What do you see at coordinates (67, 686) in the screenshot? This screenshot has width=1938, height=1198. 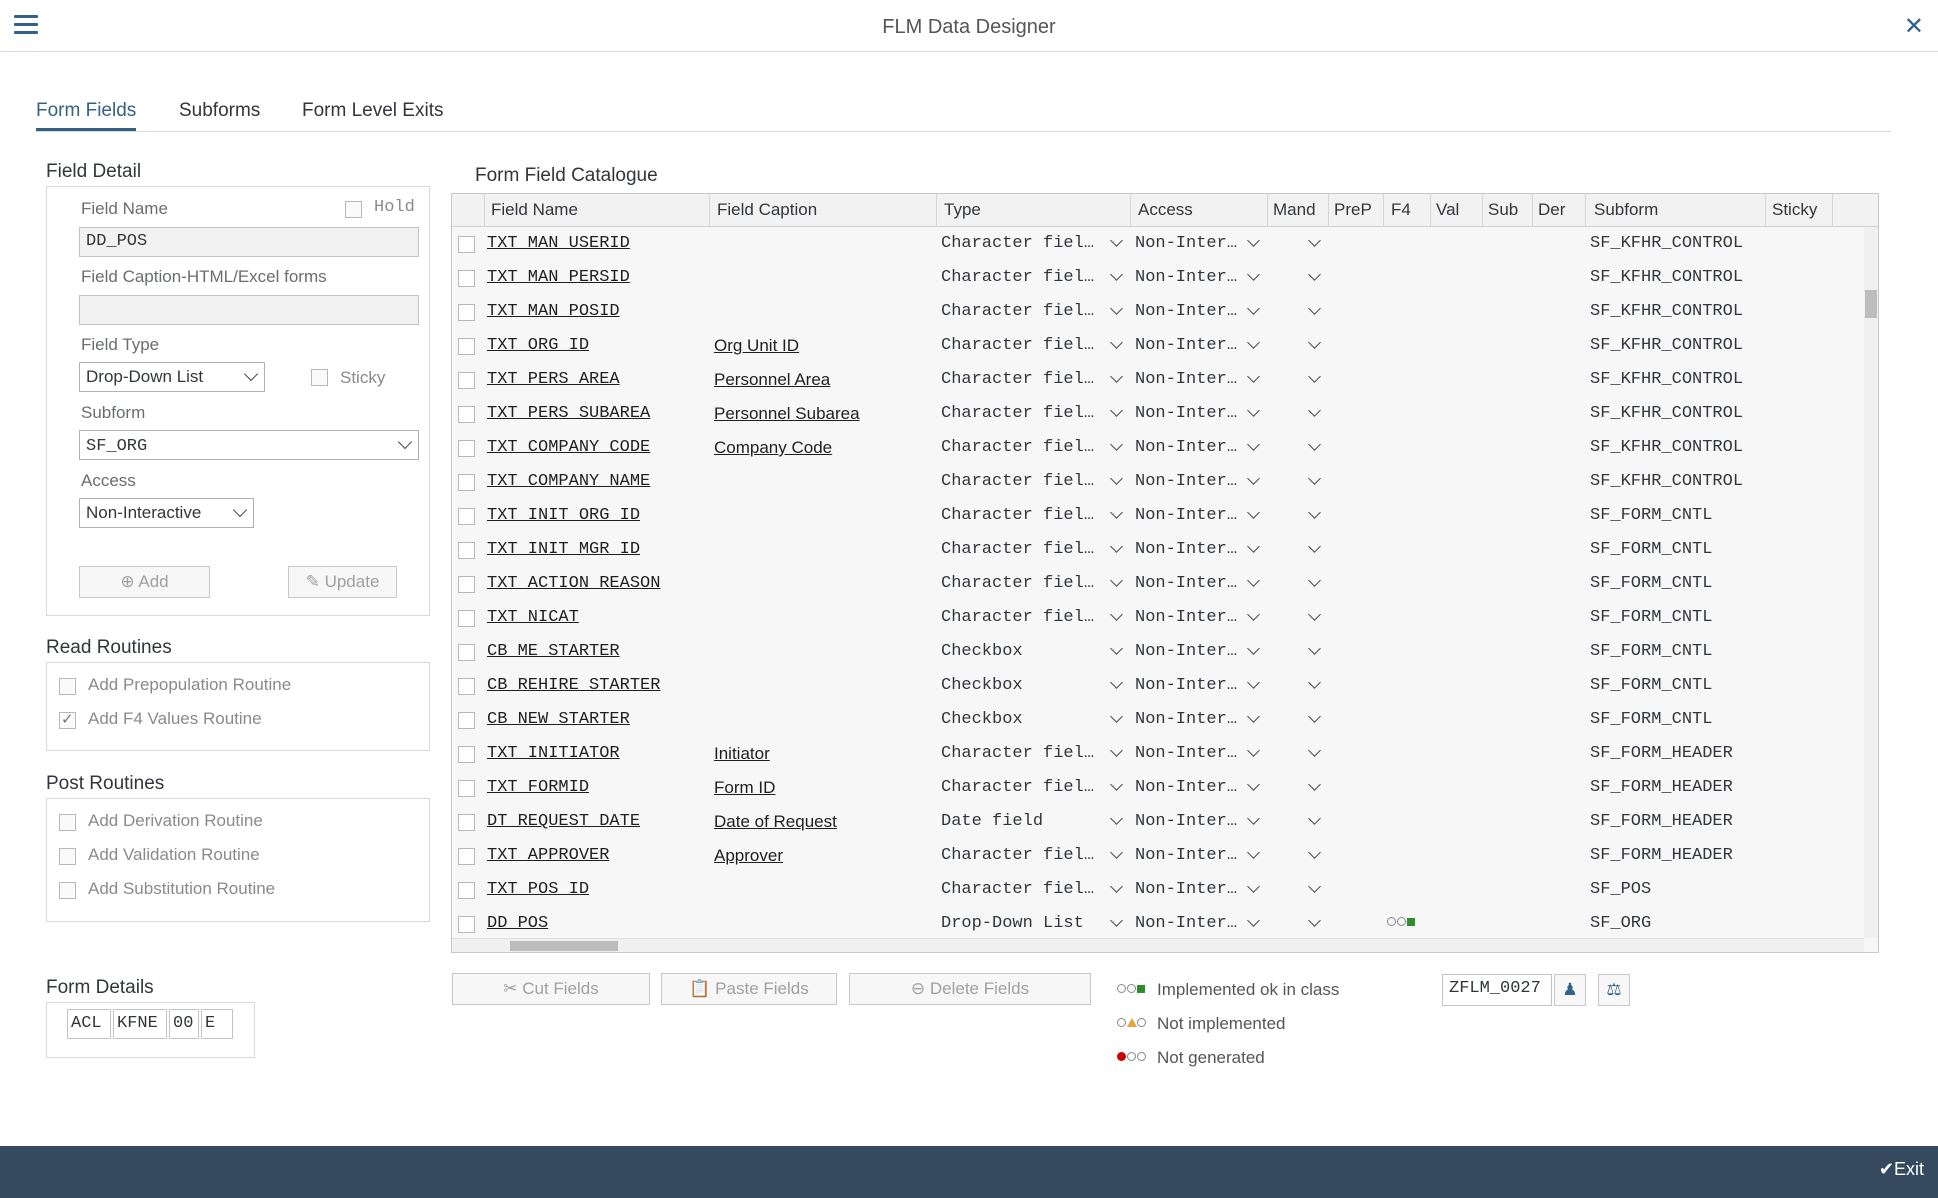 I see `prepopulation-checkbox` at bounding box center [67, 686].